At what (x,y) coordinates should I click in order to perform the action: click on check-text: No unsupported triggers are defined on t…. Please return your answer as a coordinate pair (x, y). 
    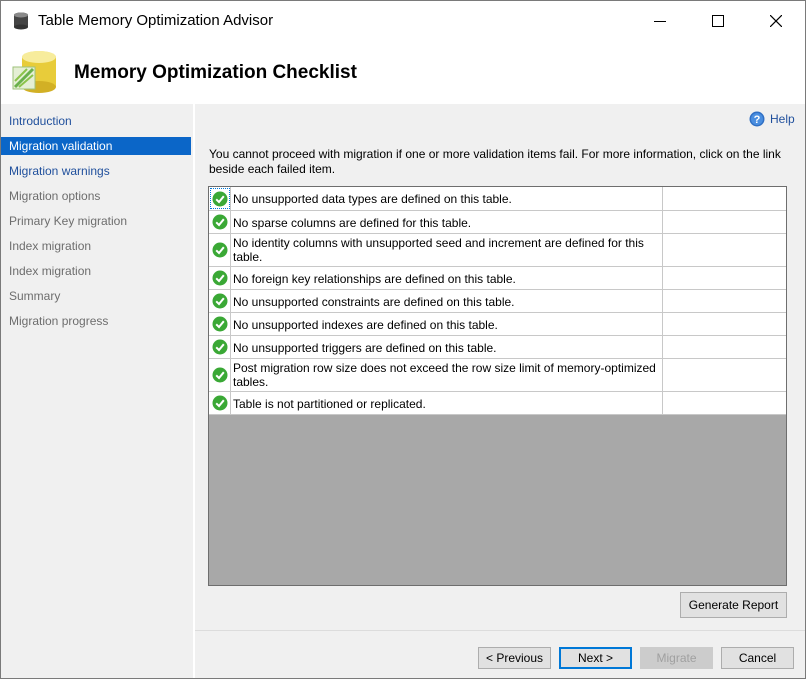
    Looking at the image, I should click on (448, 347).